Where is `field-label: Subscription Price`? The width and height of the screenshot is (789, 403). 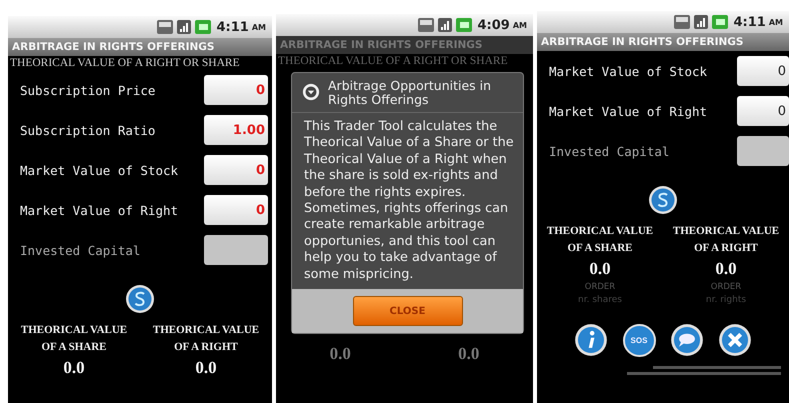
field-label: Subscription Price is located at coordinates (88, 90).